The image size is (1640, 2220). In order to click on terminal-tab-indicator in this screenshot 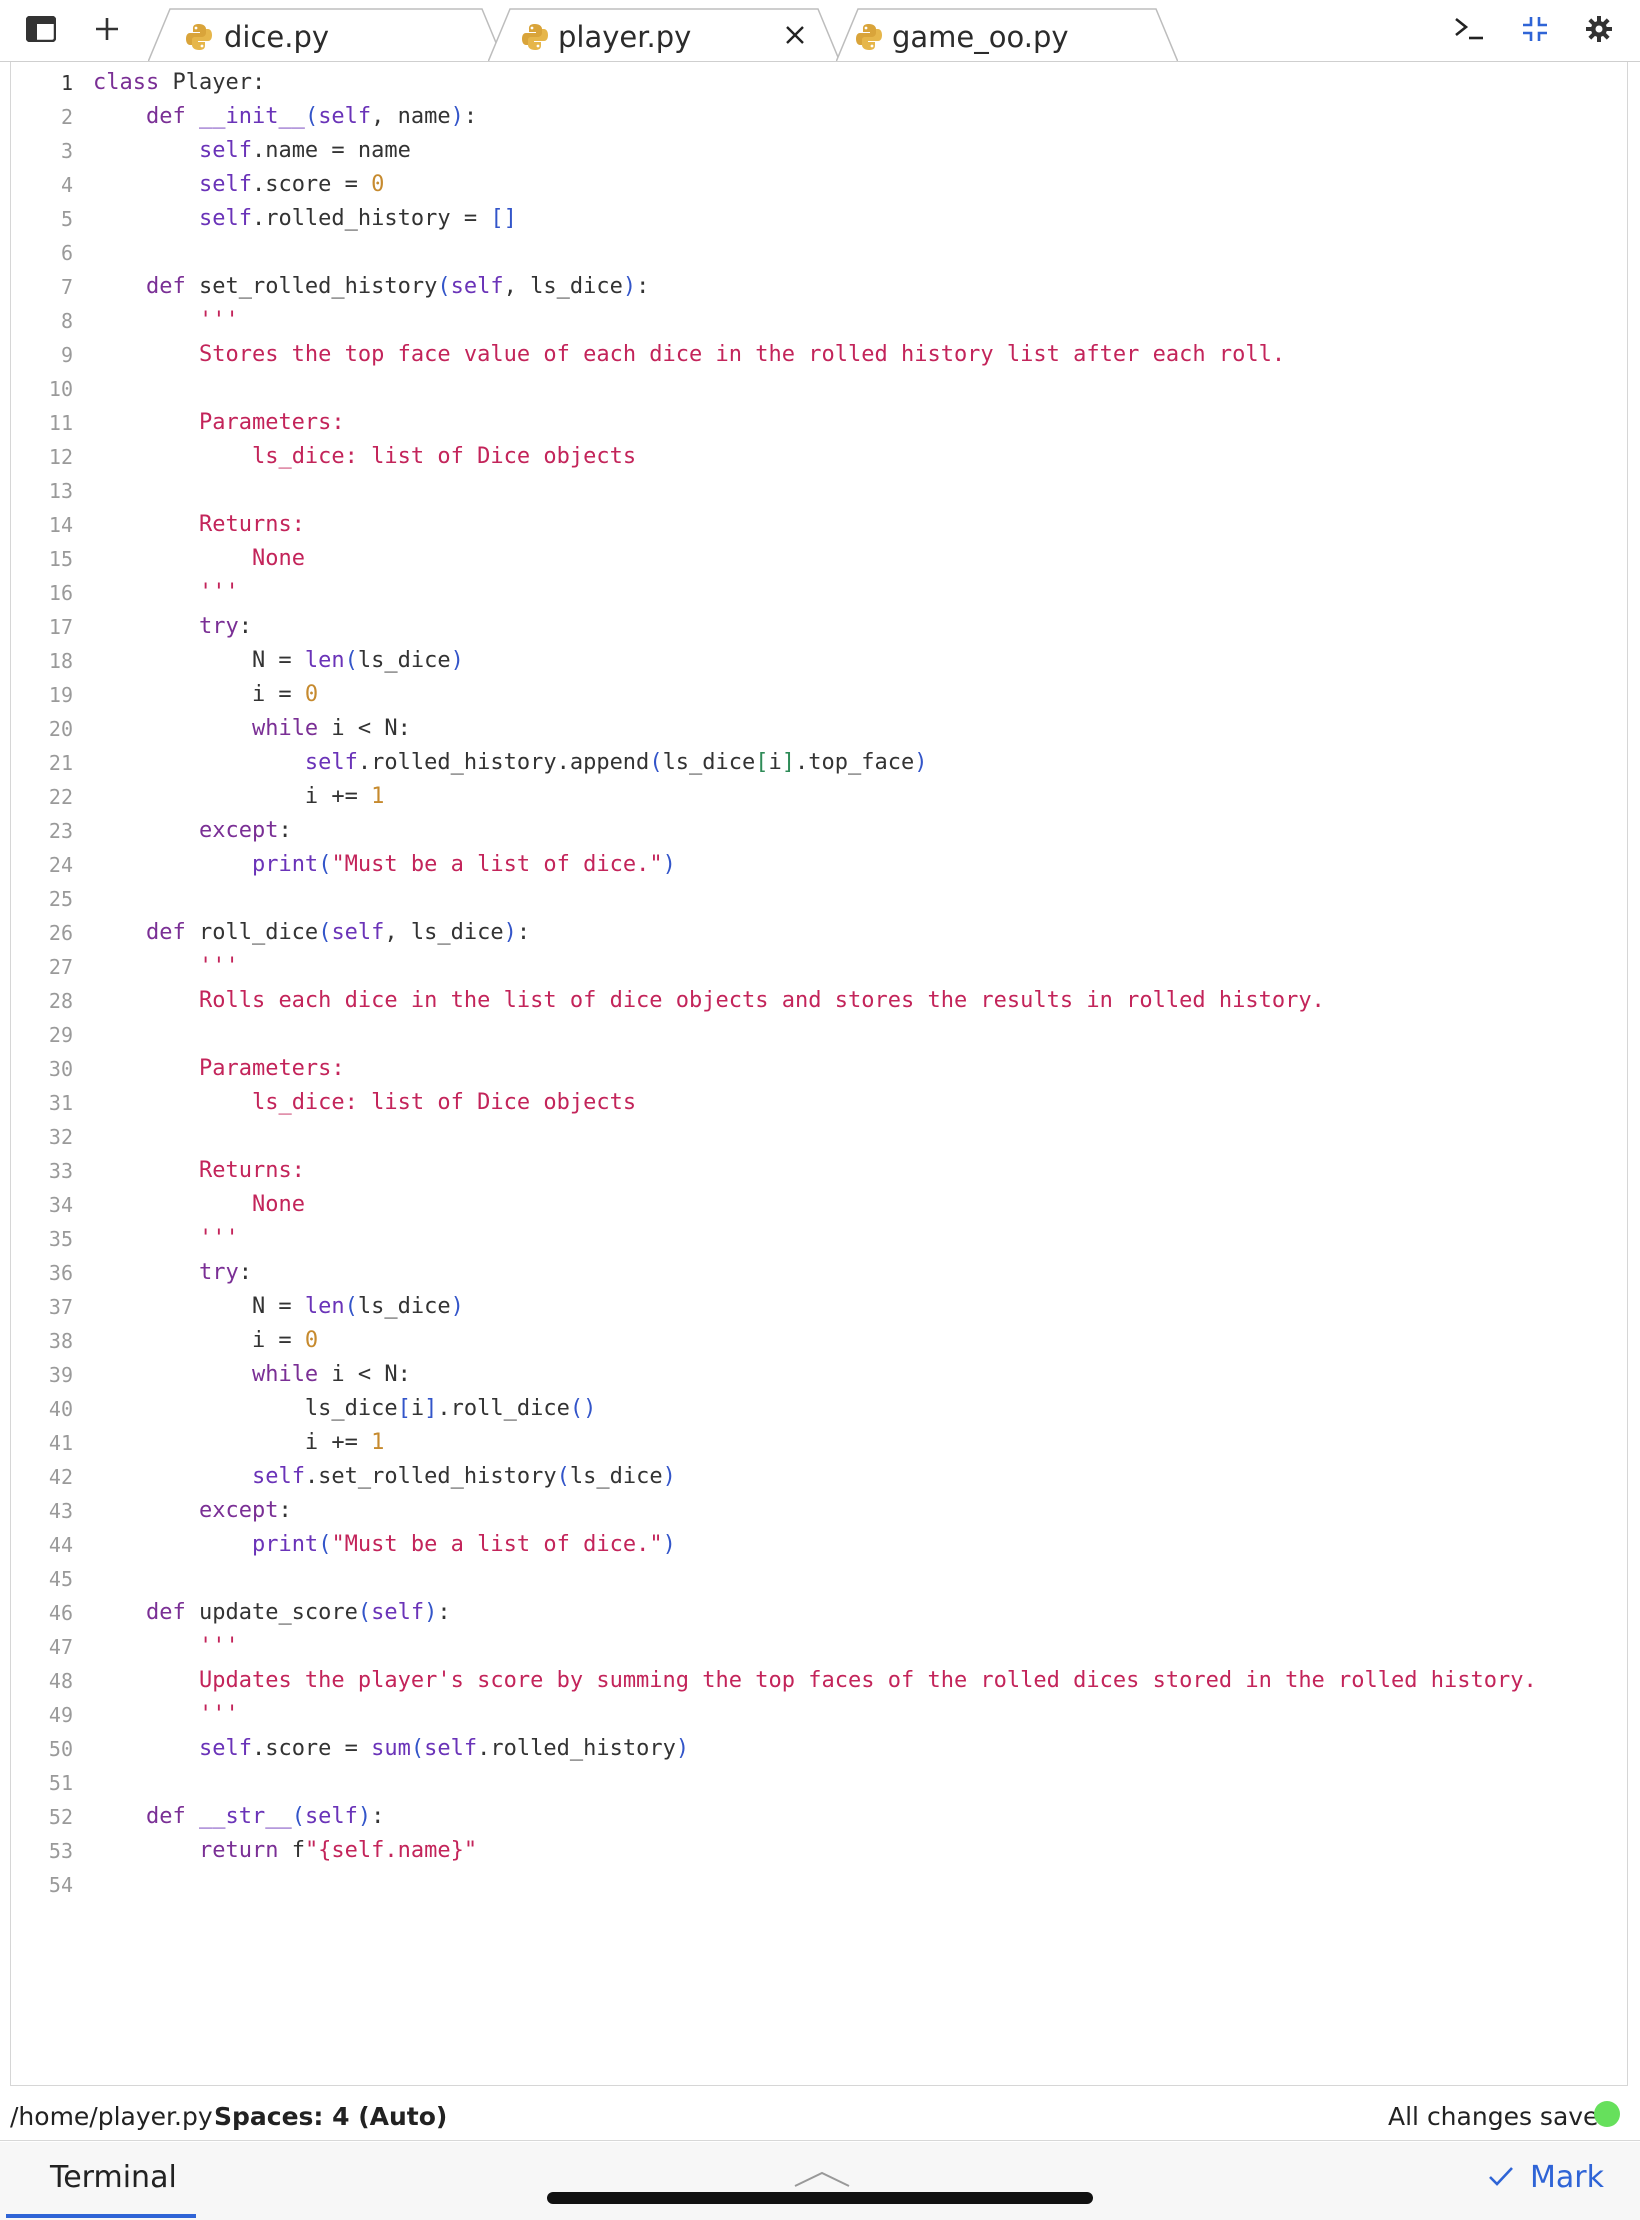, I will do `click(101, 2216)`.